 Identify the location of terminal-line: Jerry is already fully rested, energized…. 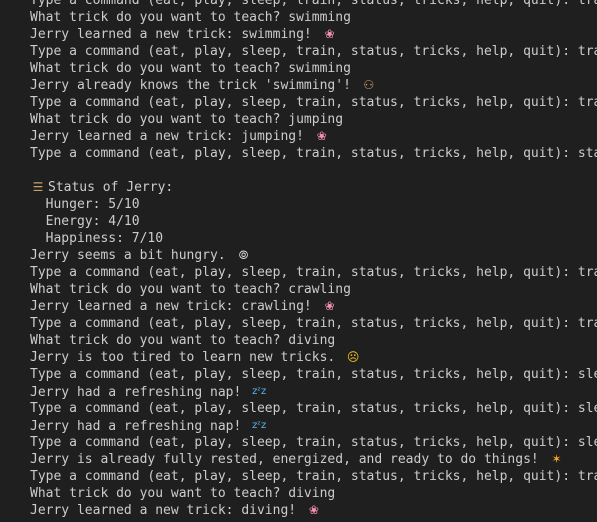
(313, 459).